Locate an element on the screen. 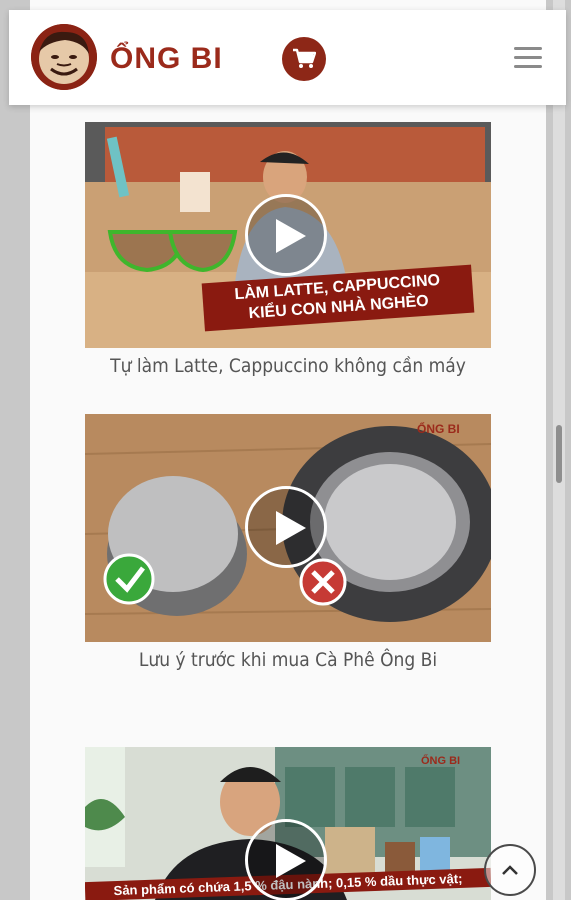 The image size is (571, 900). brand-name: ỔNG BI is located at coordinates (166, 59).